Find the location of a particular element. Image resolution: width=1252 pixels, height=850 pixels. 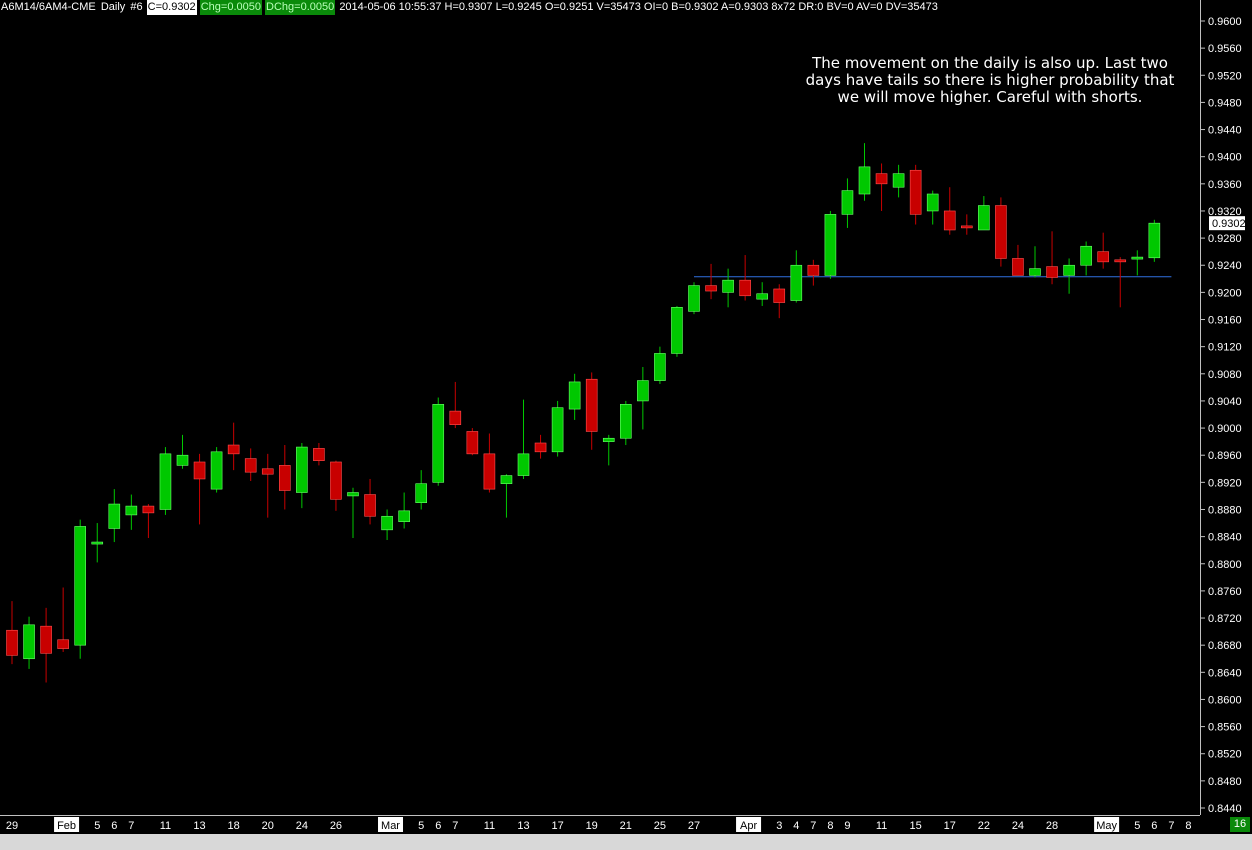

daily-change-value: DChg=0.0050 is located at coordinates (300, 7).